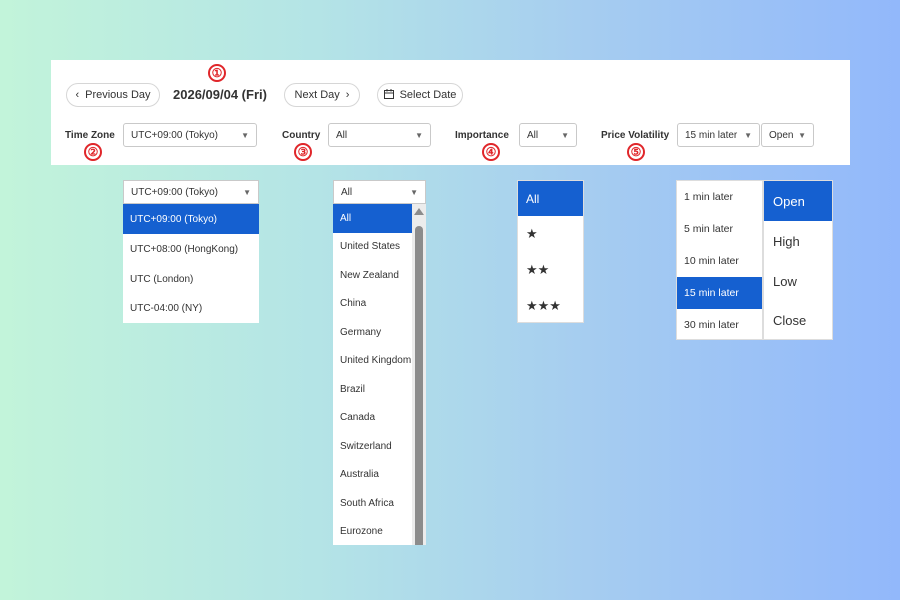  Describe the element at coordinates (419, 385) in the screenshot. I see `scrollbar-thumb` at that location.